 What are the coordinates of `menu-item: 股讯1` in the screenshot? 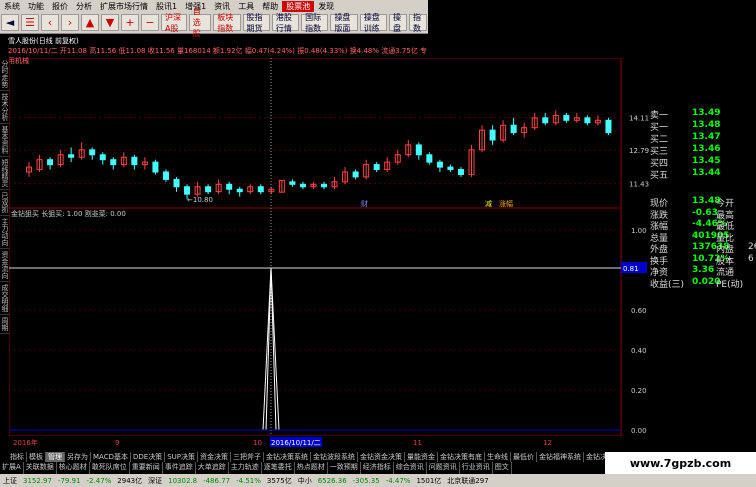 It's located at (166, 6).